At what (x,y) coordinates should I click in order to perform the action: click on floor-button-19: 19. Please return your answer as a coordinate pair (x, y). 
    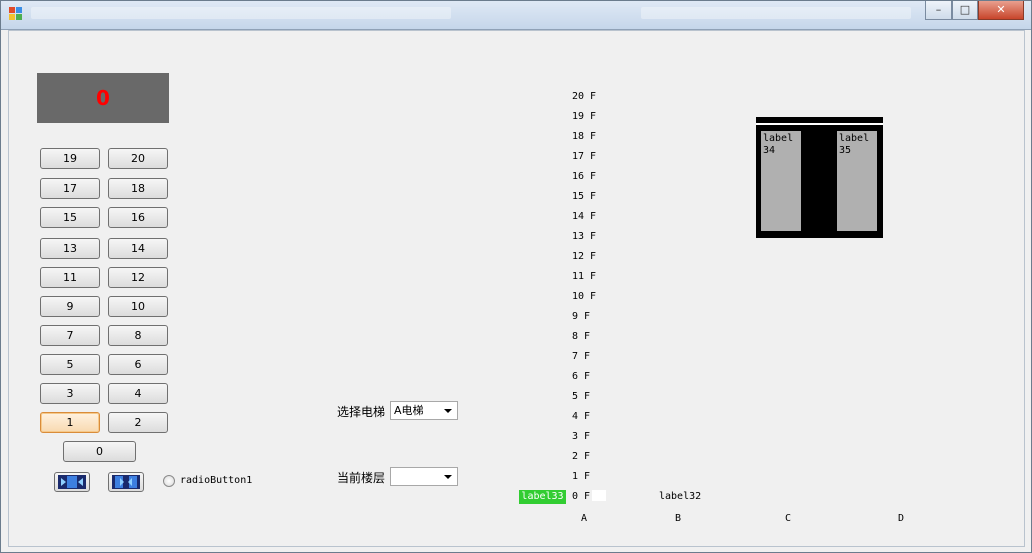
    Looking at the image, I should click on (70, 158).